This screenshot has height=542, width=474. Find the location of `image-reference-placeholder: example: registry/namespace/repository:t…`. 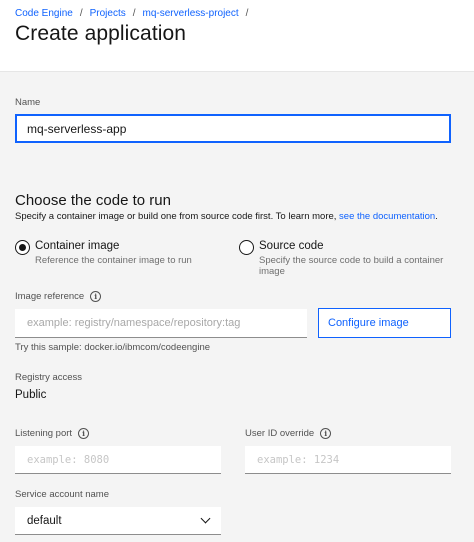

image-reference-placeholder: example: registry/namespace/repository:t… is located at coordinates (134, 323).